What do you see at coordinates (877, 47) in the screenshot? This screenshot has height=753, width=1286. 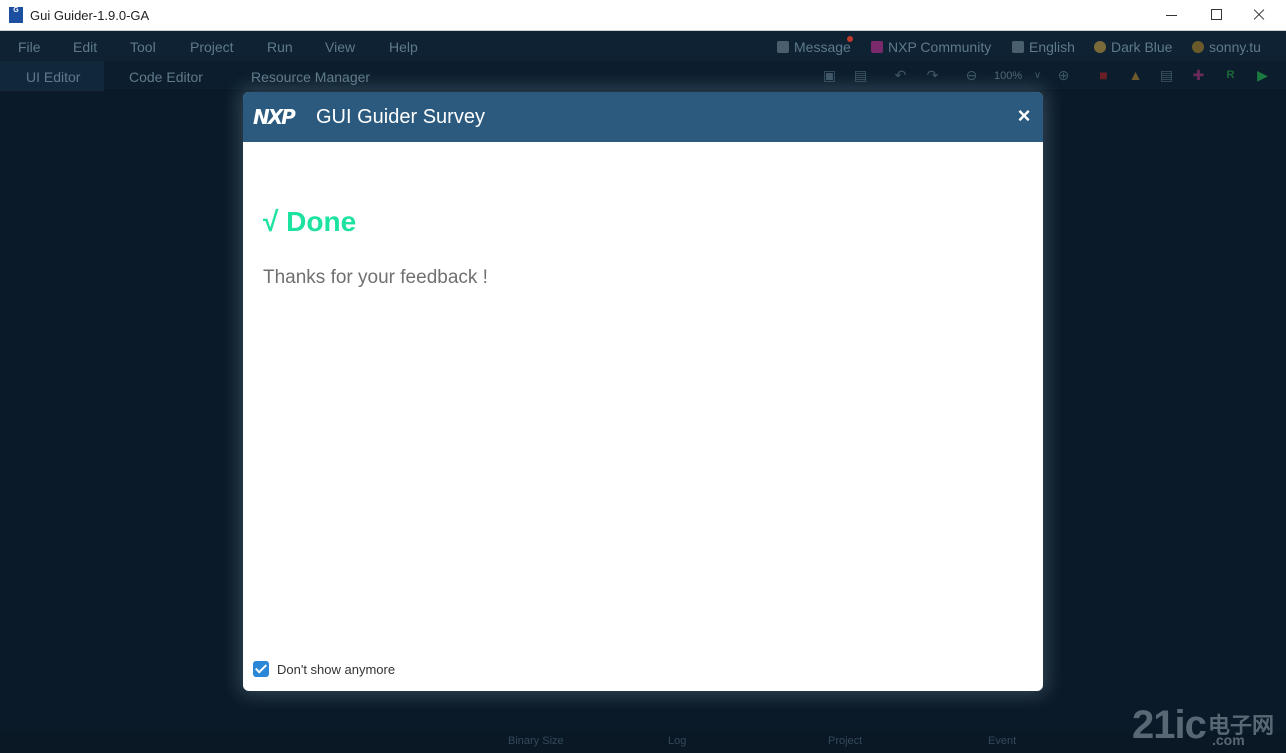 I see `chat-icon` at bounding box center [877, 47].